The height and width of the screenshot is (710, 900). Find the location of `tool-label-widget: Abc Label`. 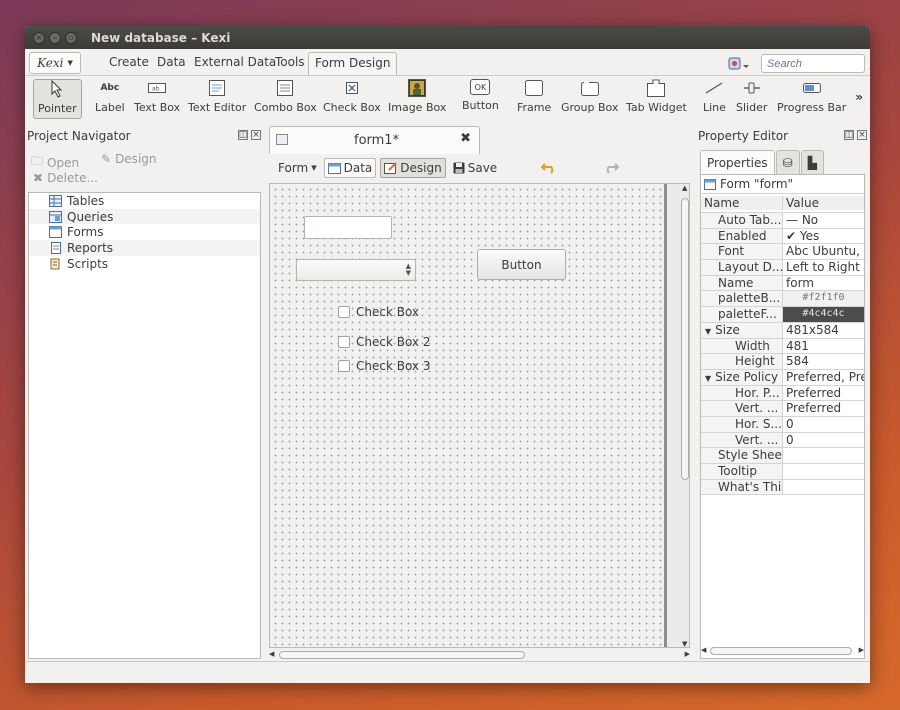

tool-label-widget: Abc Label is located at coordinates (110, 99).